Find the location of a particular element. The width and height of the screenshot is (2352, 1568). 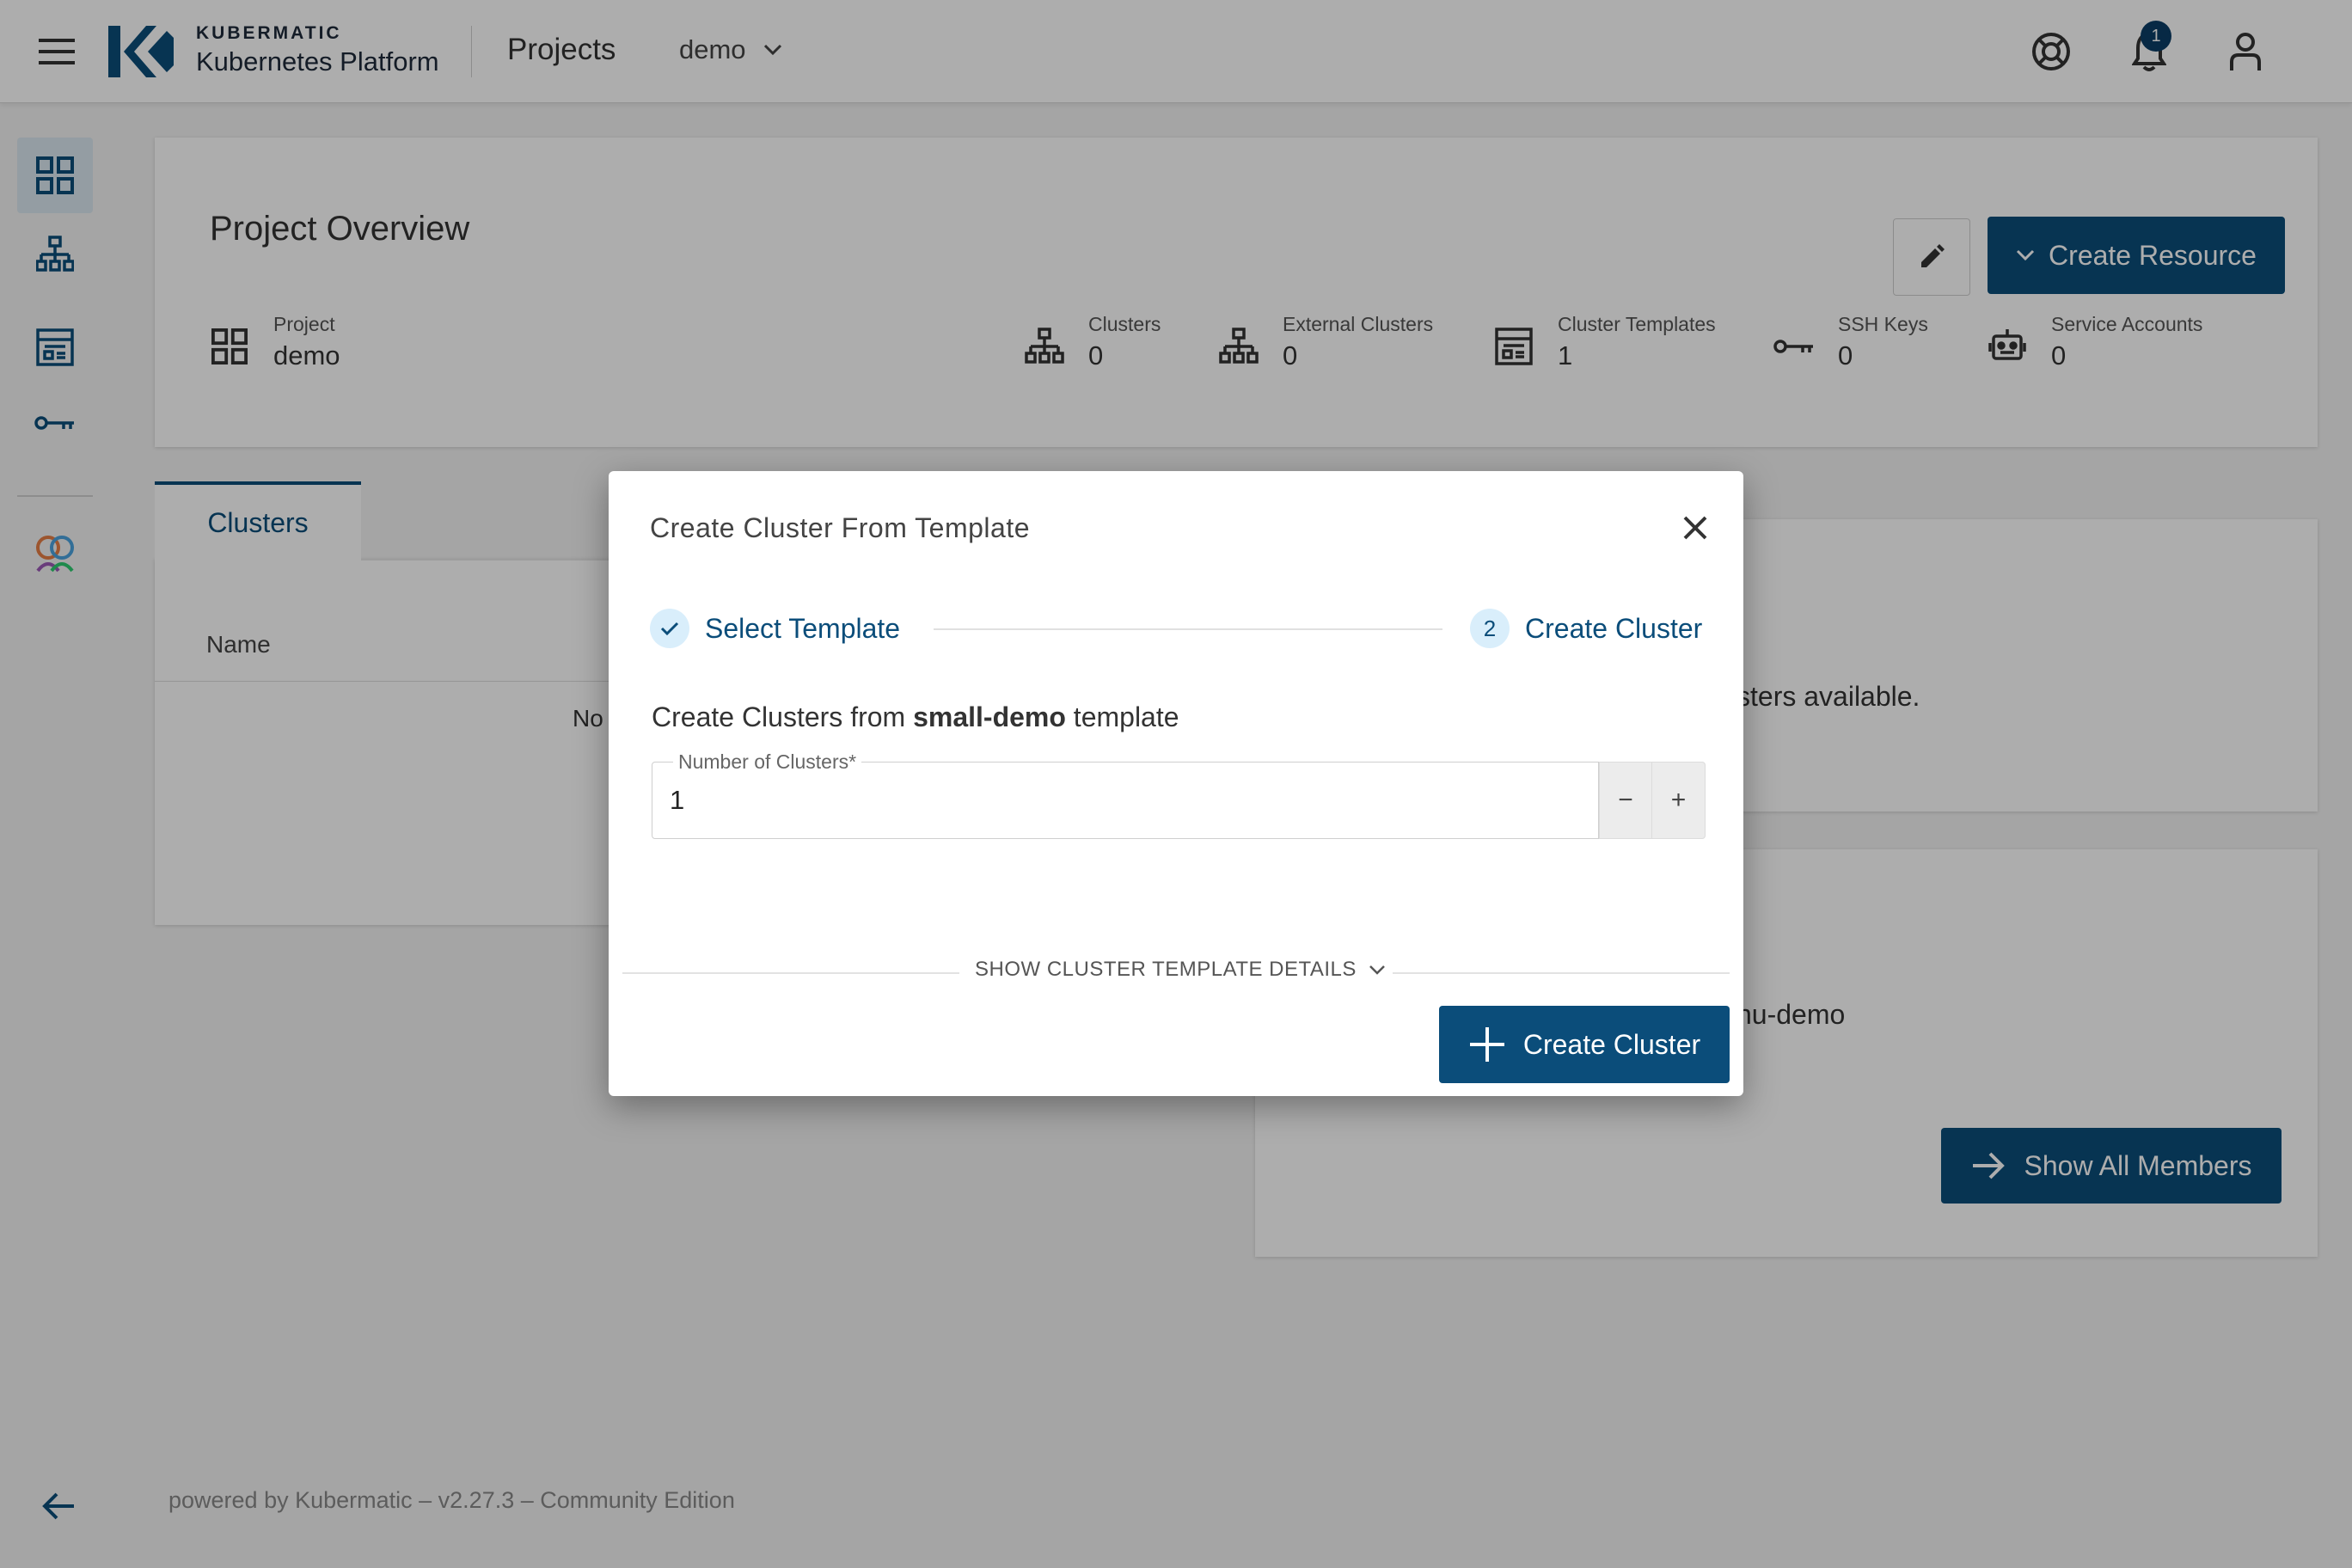

chevron-down-icon is located at coordinates (1377, 970).